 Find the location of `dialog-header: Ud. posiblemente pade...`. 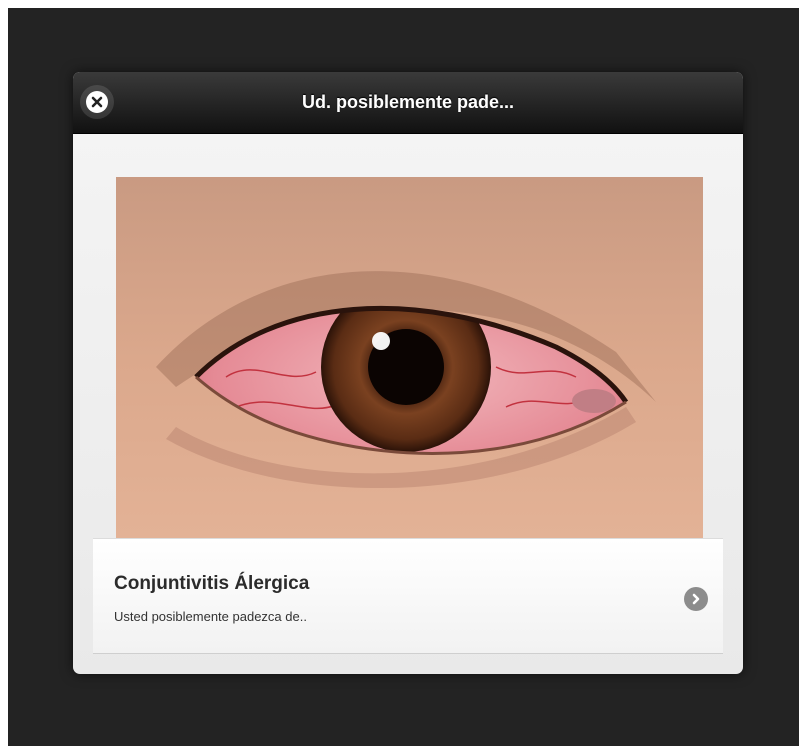

dialog-header: Ud. posiblemente pade... is located at coordinates (408, 103).